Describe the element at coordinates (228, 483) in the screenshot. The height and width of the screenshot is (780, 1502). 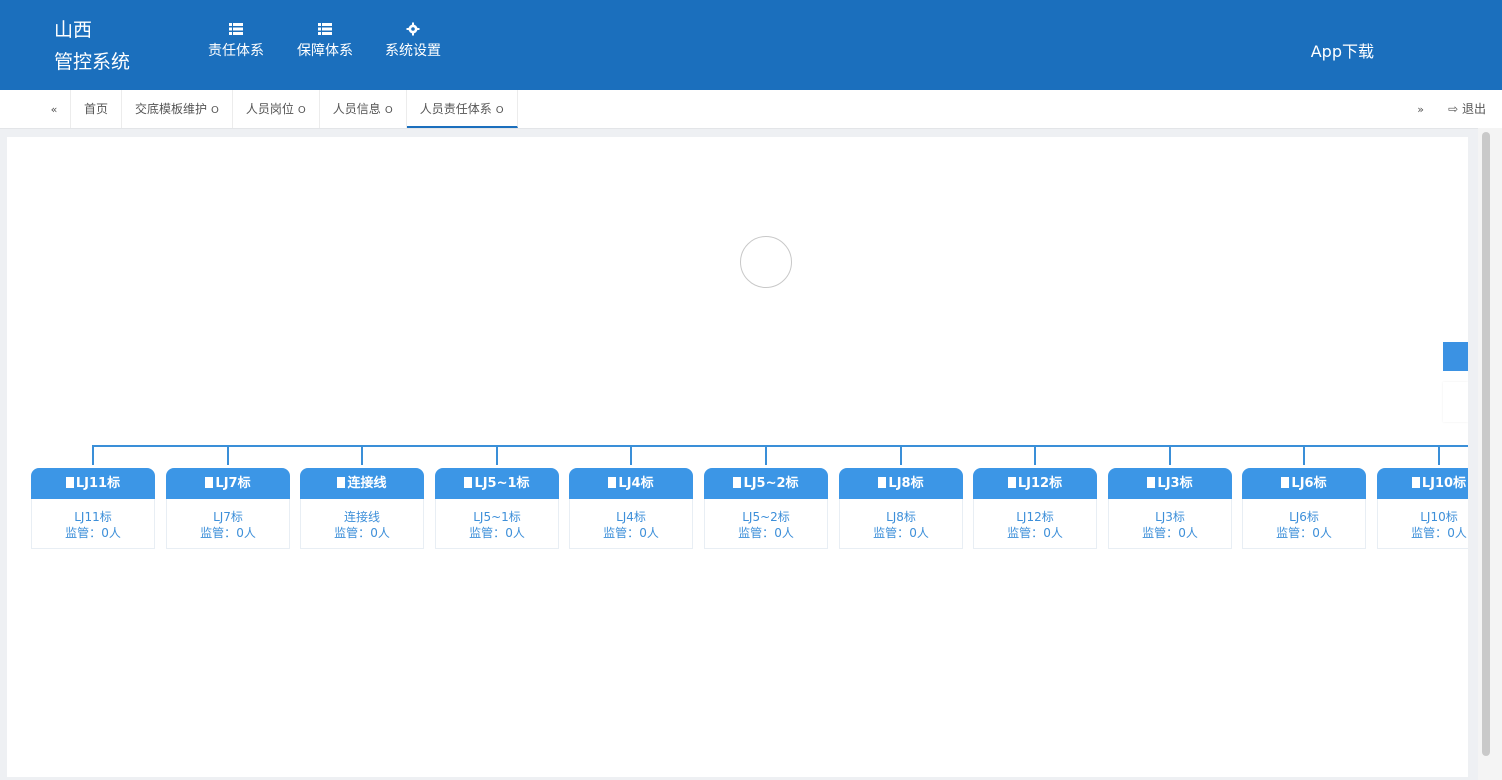
I see `org-node-header: LJ7标` at that location.